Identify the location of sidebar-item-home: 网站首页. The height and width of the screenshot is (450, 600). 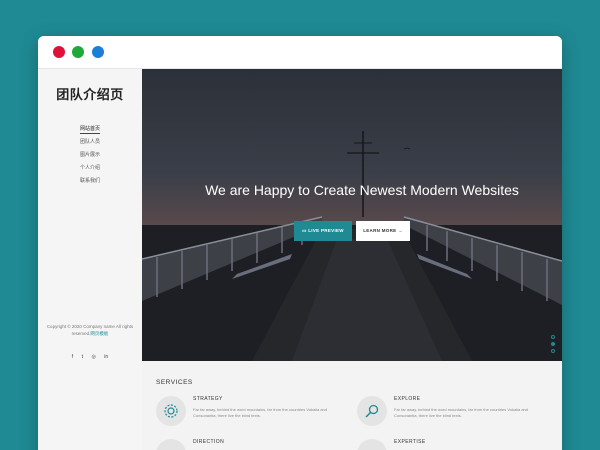
(90, 129).